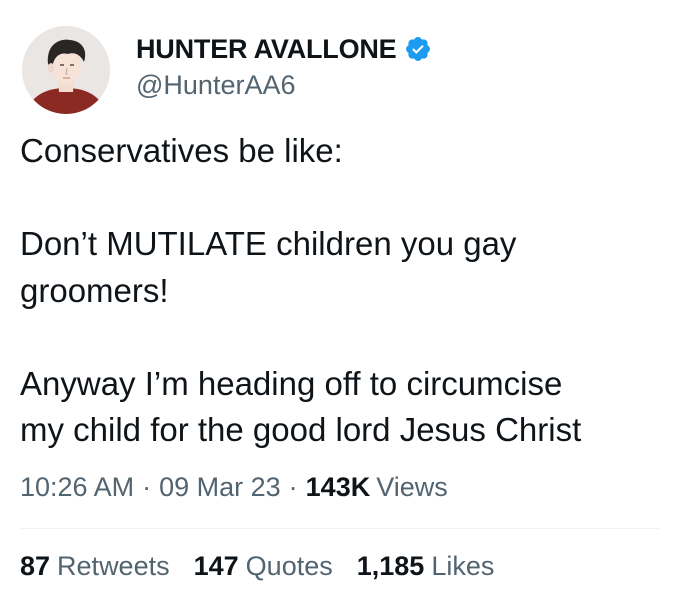 This screenshot has width=680, height=607. Describe the element at coordinates (291, 383) in the screenshot. I see `tweet-line: Anyway I’m heading off to circumcise` at that location.